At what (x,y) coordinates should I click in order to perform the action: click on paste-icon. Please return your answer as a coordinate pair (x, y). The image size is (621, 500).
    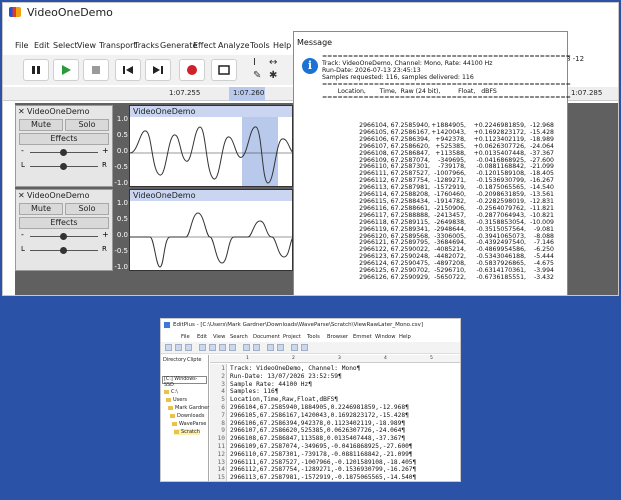
    Looking at the image, I should click on (232, 347).